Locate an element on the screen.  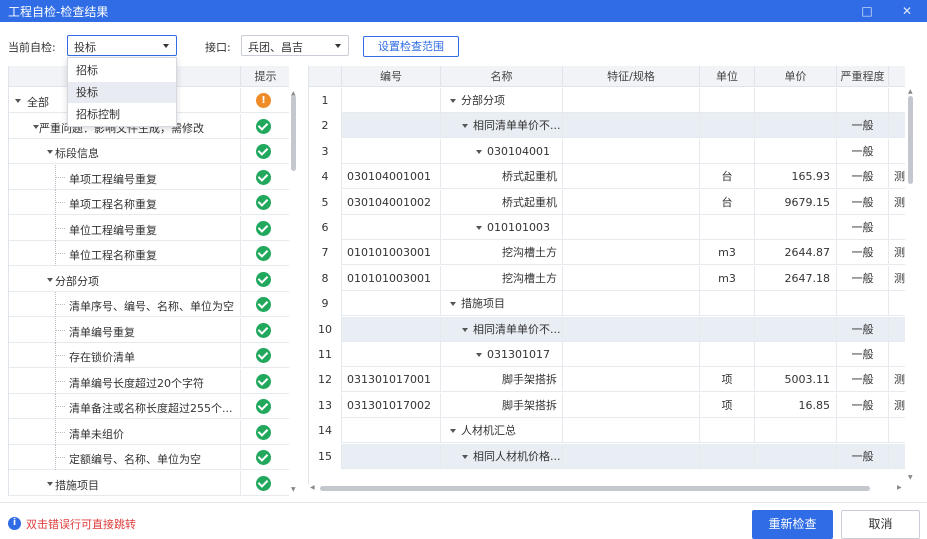
dropdown-option-toubiao: 投标 is located at coordinates (122, 92).